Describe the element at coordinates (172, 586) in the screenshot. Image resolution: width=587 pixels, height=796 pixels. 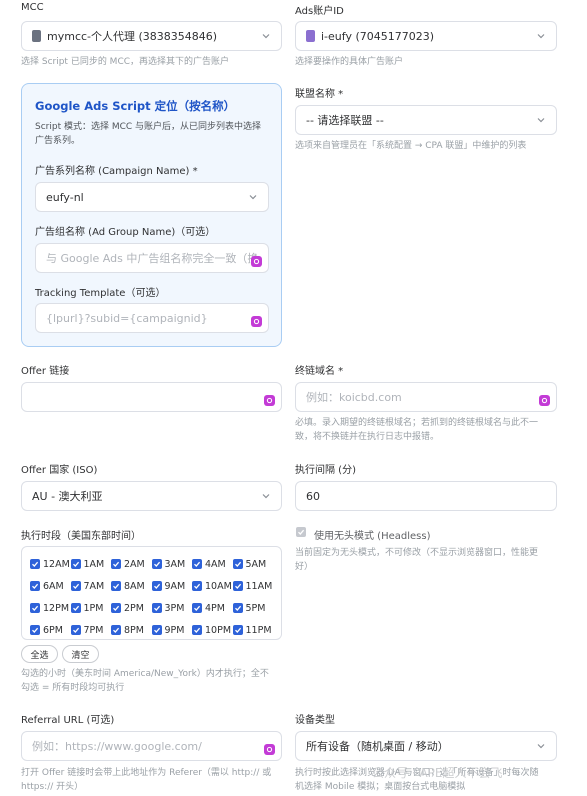
I see `hour-checkbox-item: 9AM` at that location.